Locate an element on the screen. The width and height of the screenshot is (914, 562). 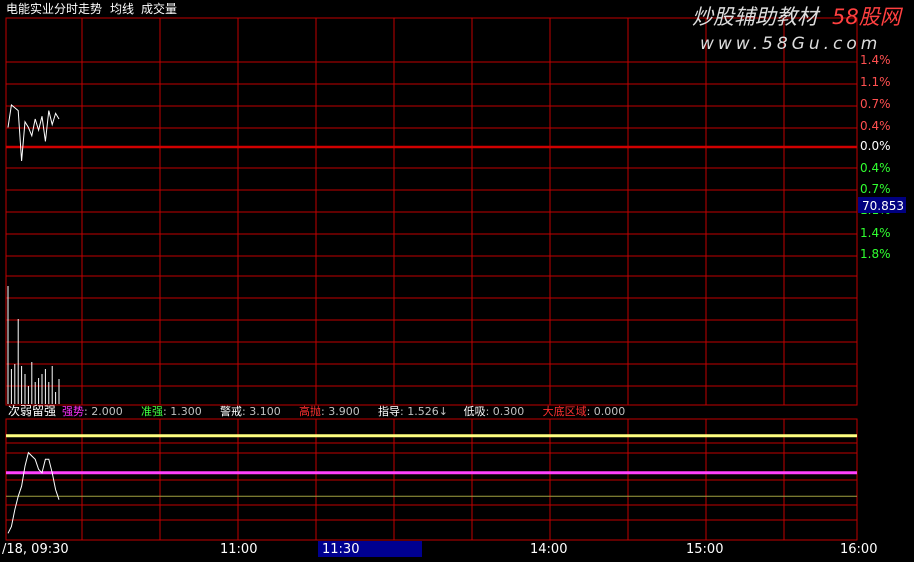
indicator-legend-label: 大底区域 is located at coordinates (565, 411).